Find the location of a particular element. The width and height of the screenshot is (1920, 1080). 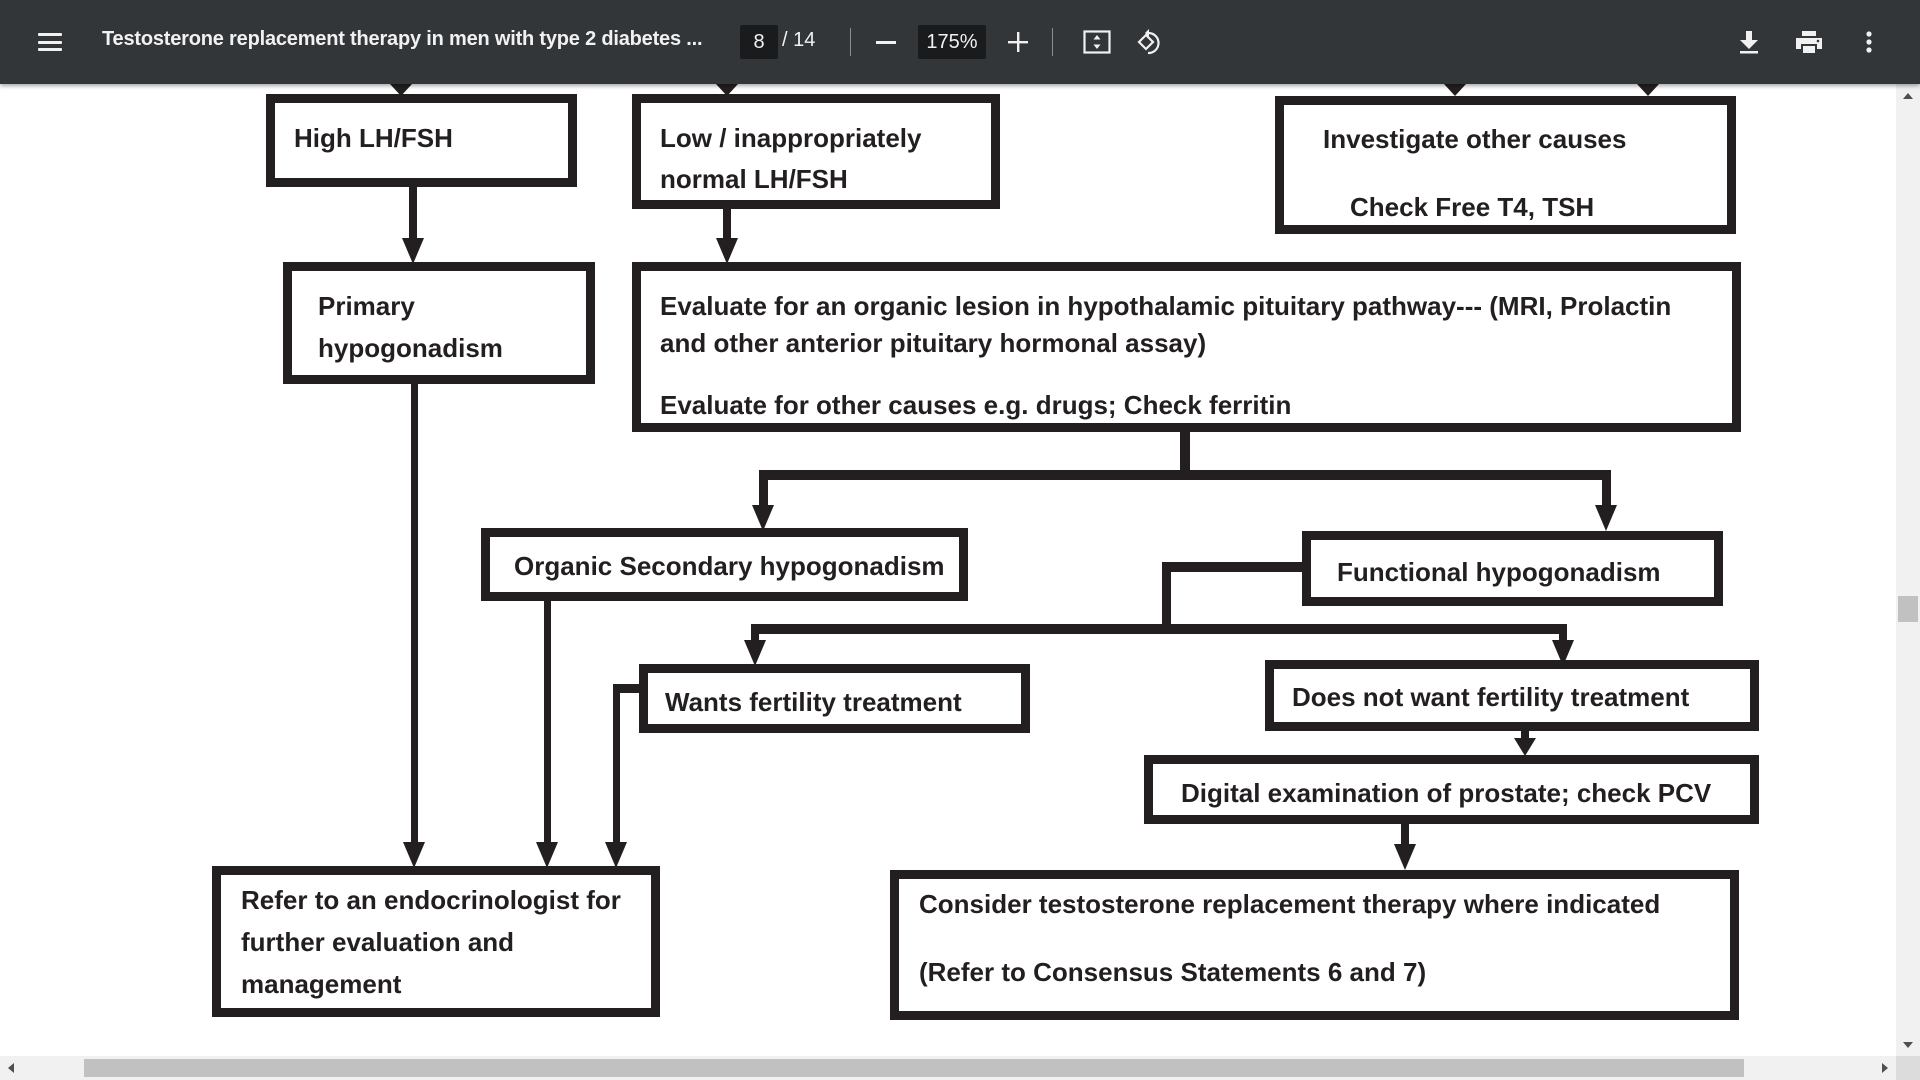

box-does-not-want-fertility-treatment: Does not want fertility treatment is located at coordinates (1512, 695).